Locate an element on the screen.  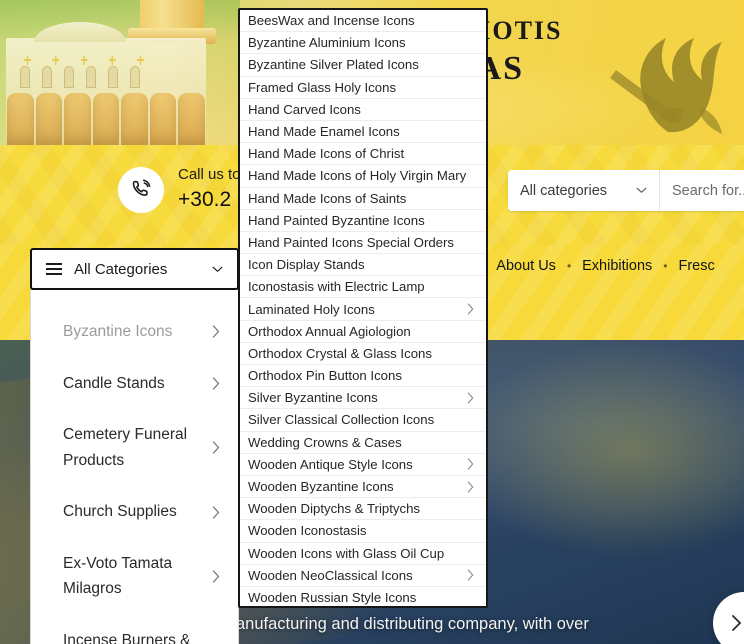
submenu-item: Byzantine Silver Plated Icons is located at coordinates (363, 65).